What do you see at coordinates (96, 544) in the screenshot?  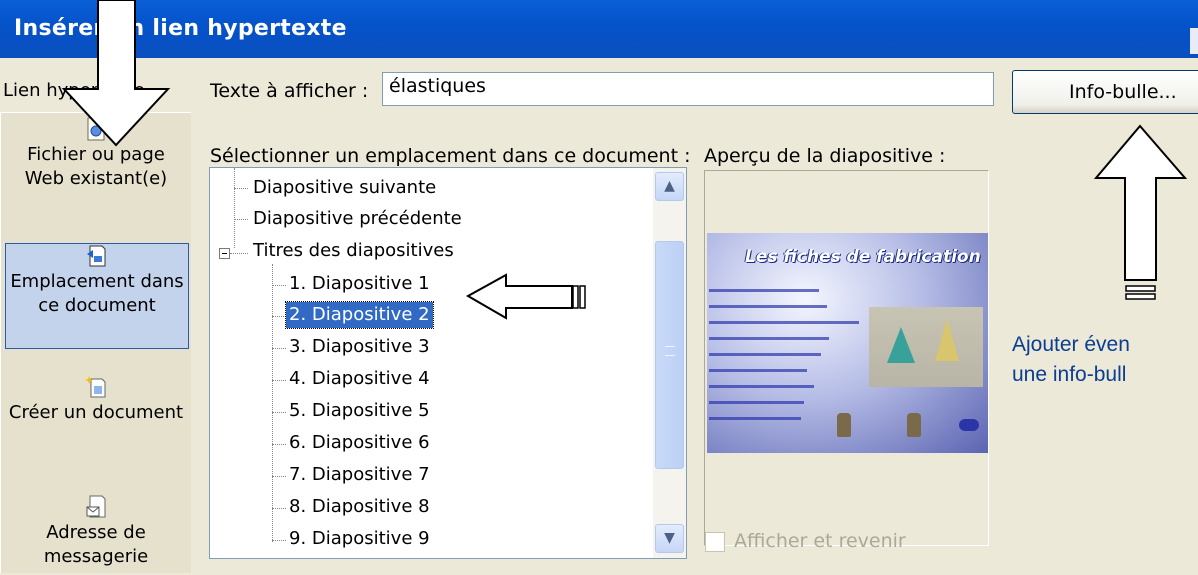 I see `sidebar-item-label: Adresse de messagerie` at bounding box center [96, 544].